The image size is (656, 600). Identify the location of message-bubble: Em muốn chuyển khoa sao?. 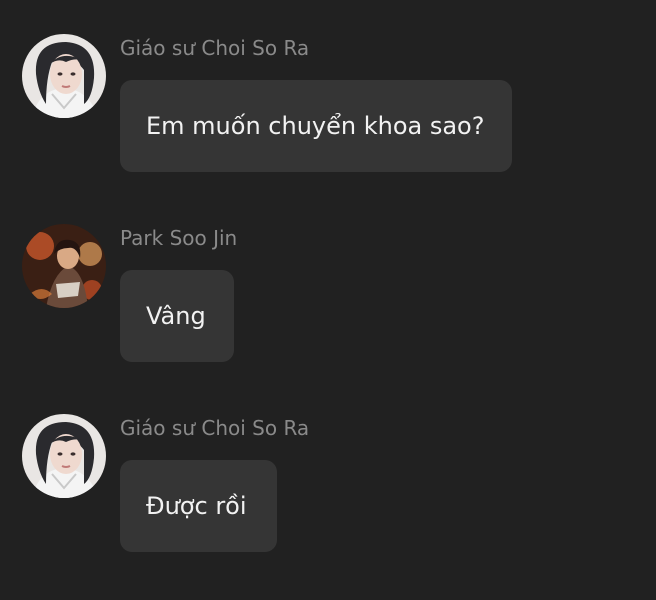
(316, 126).